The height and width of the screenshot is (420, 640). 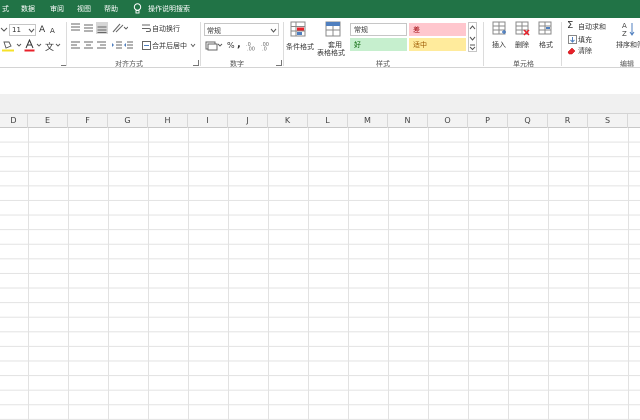 What do you see at coordinates (437, 29) in the screenshot?
I see `style-bad: 差` at bounding box center [437, 29].